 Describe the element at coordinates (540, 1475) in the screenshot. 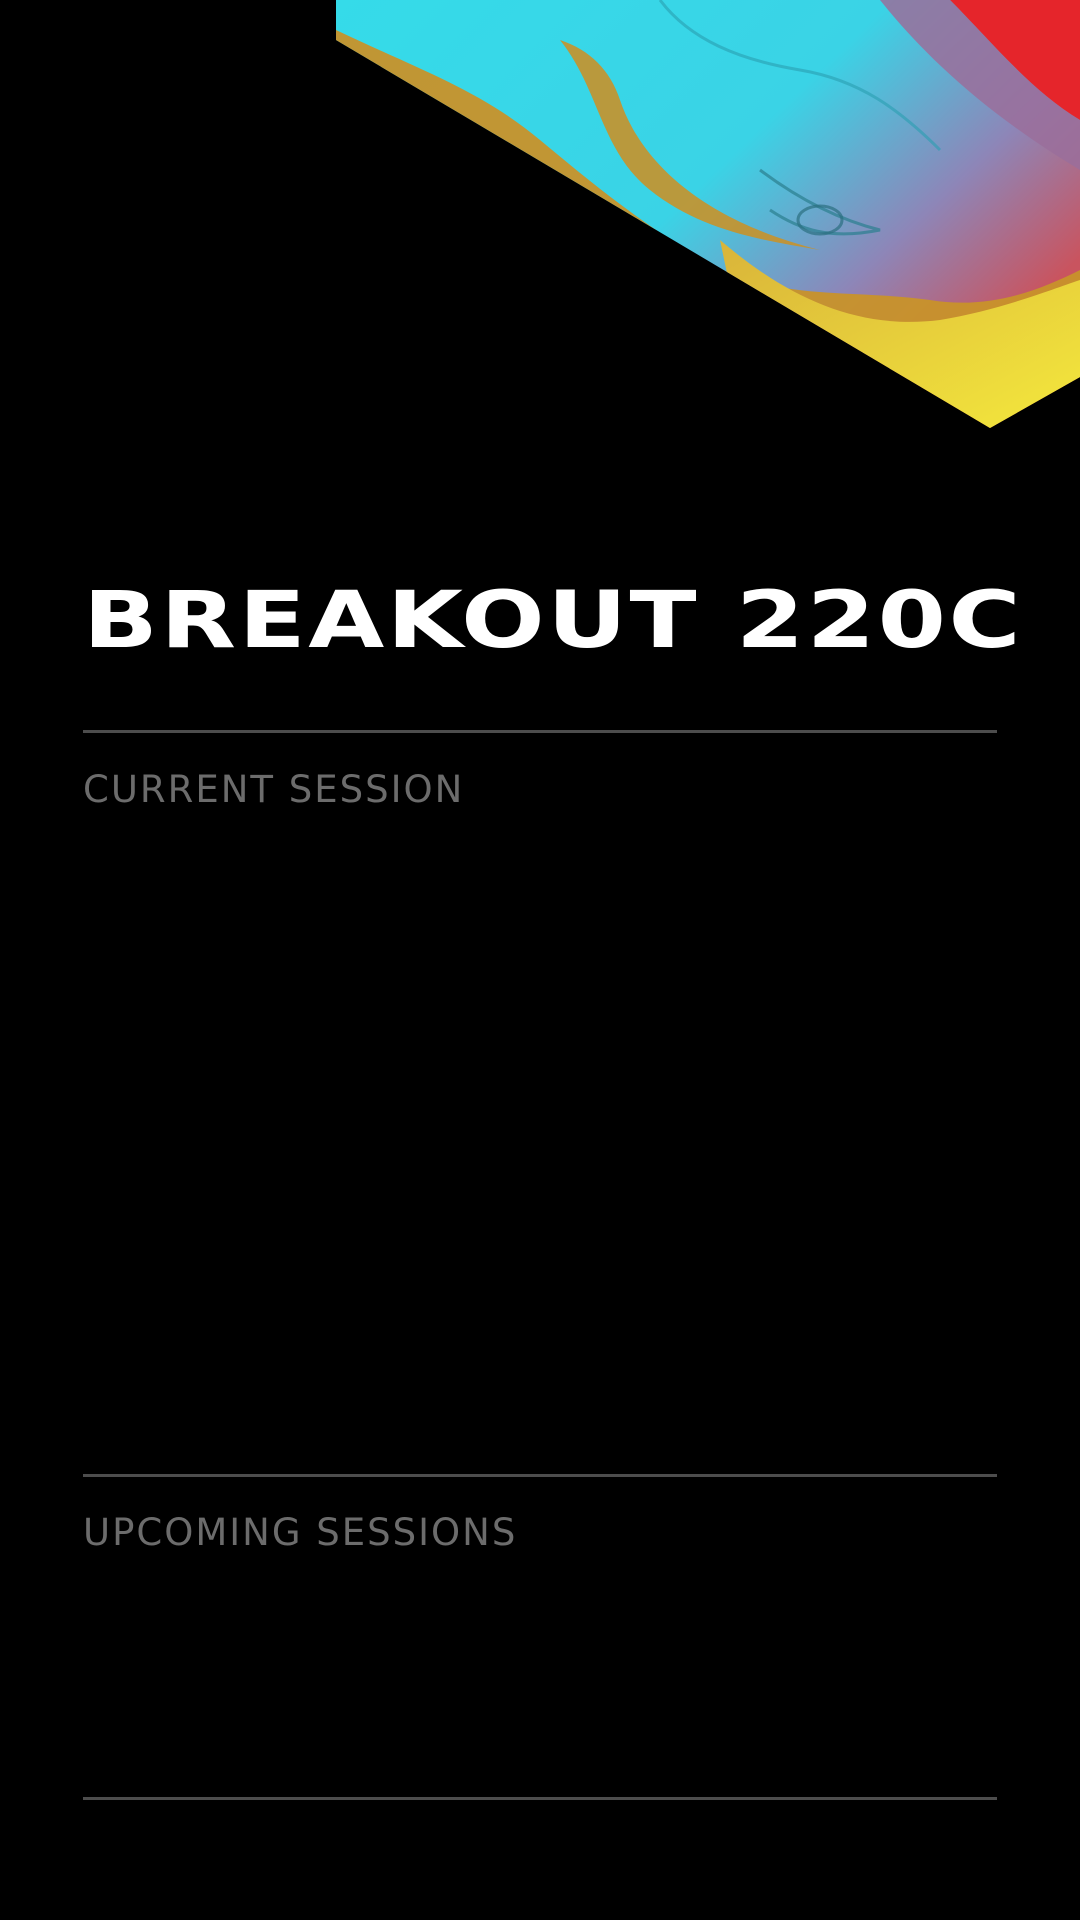

I see `divider-middle` at that location.